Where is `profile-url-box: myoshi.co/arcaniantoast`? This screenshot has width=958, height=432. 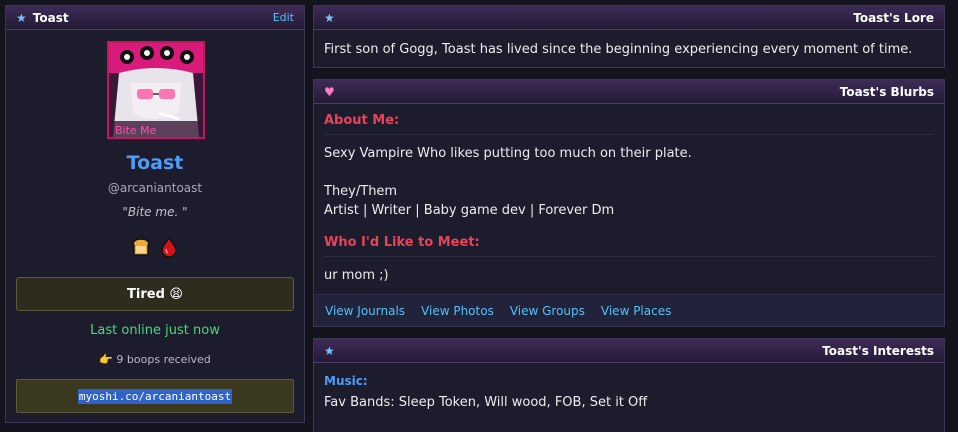 profile-url-box: myoshi.co/arcaniantoast is located at coordinates (155, 396).